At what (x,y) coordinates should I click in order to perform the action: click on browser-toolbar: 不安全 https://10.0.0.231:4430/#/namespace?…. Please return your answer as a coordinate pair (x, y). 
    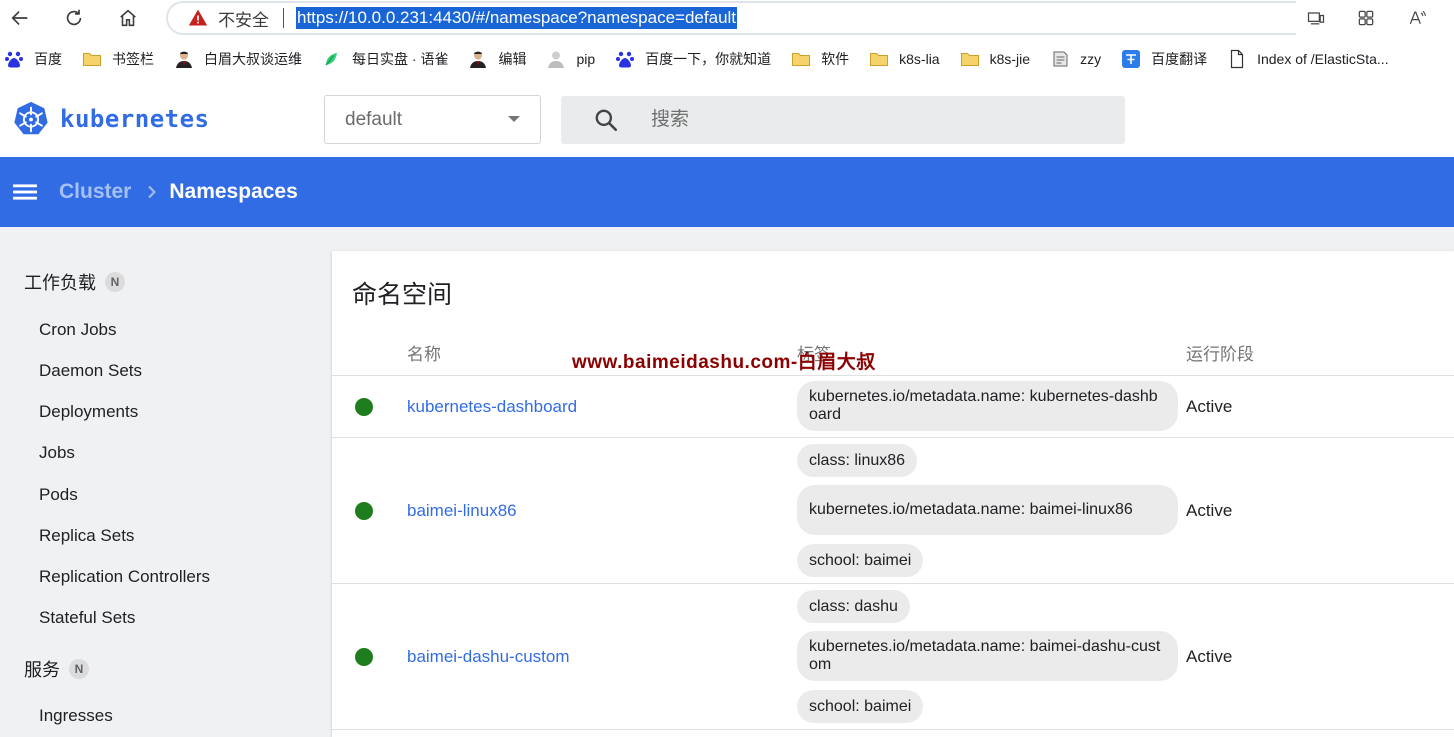
    Looking at the image, I should click on (727, 18).